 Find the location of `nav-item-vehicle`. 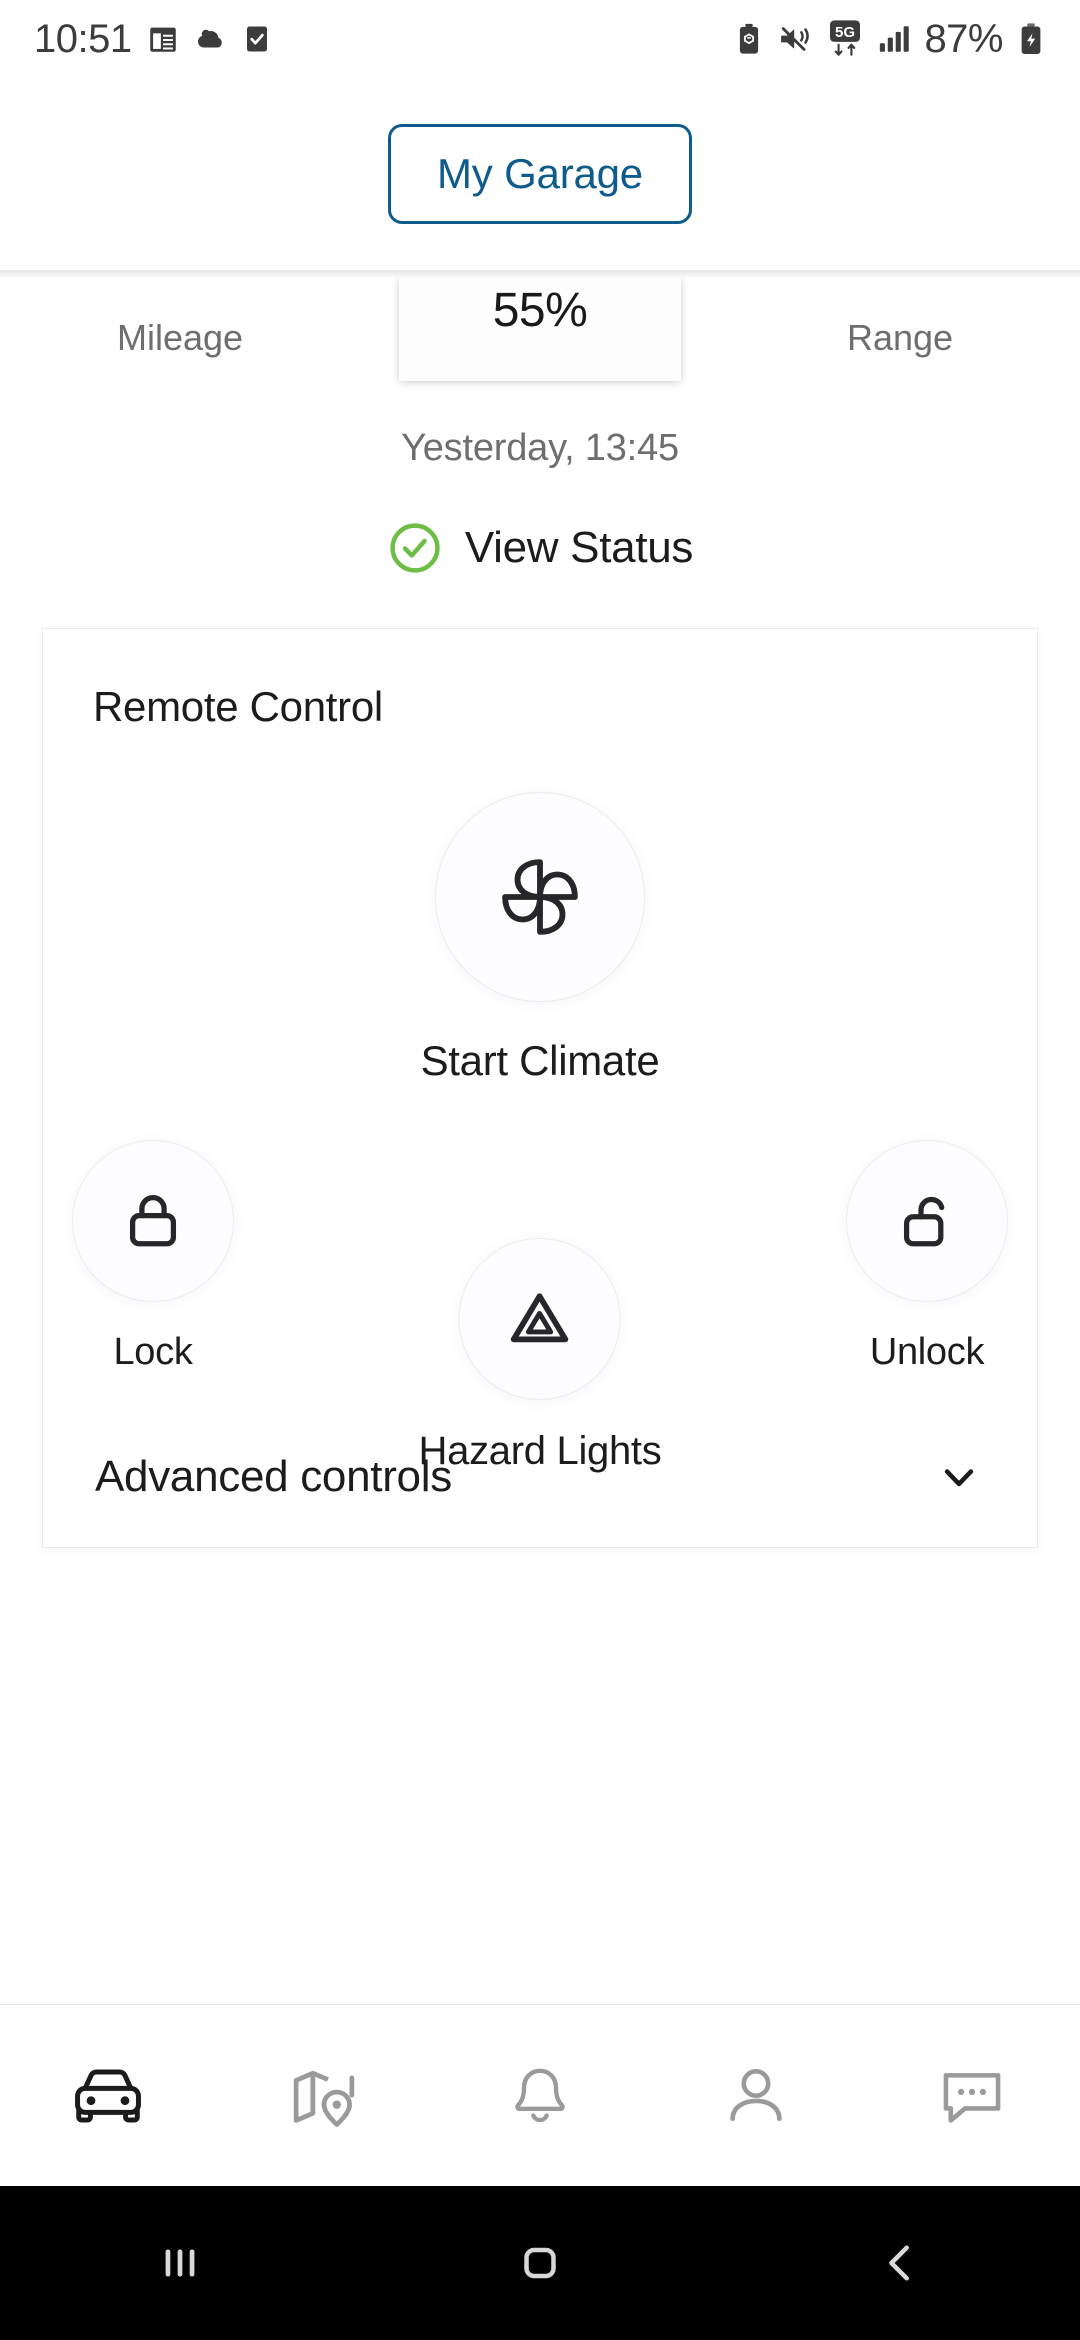

nav-item-vehicle is located at coordinates (108, 2095).